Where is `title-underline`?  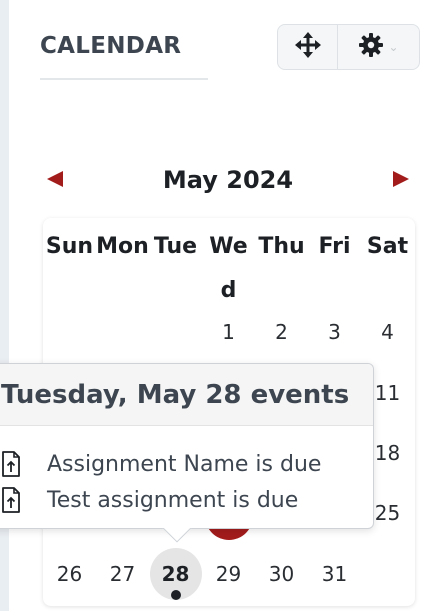 title-underline is located at coordinates (124, 79).